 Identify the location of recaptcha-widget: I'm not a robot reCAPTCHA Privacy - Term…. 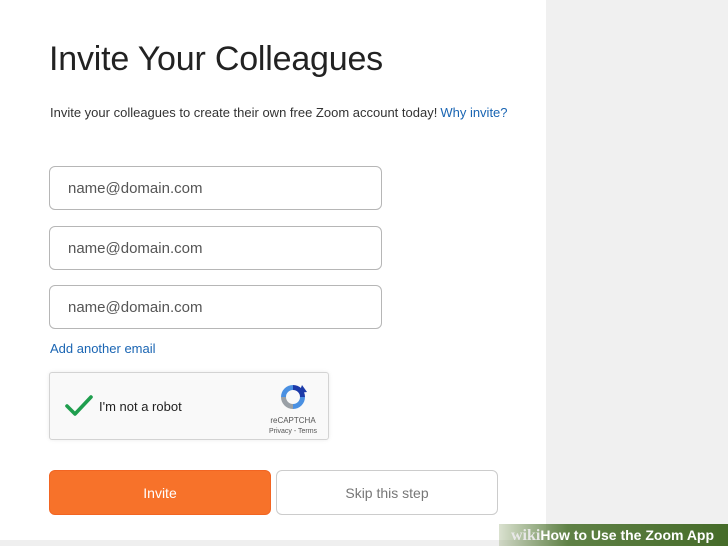
(189, 406).